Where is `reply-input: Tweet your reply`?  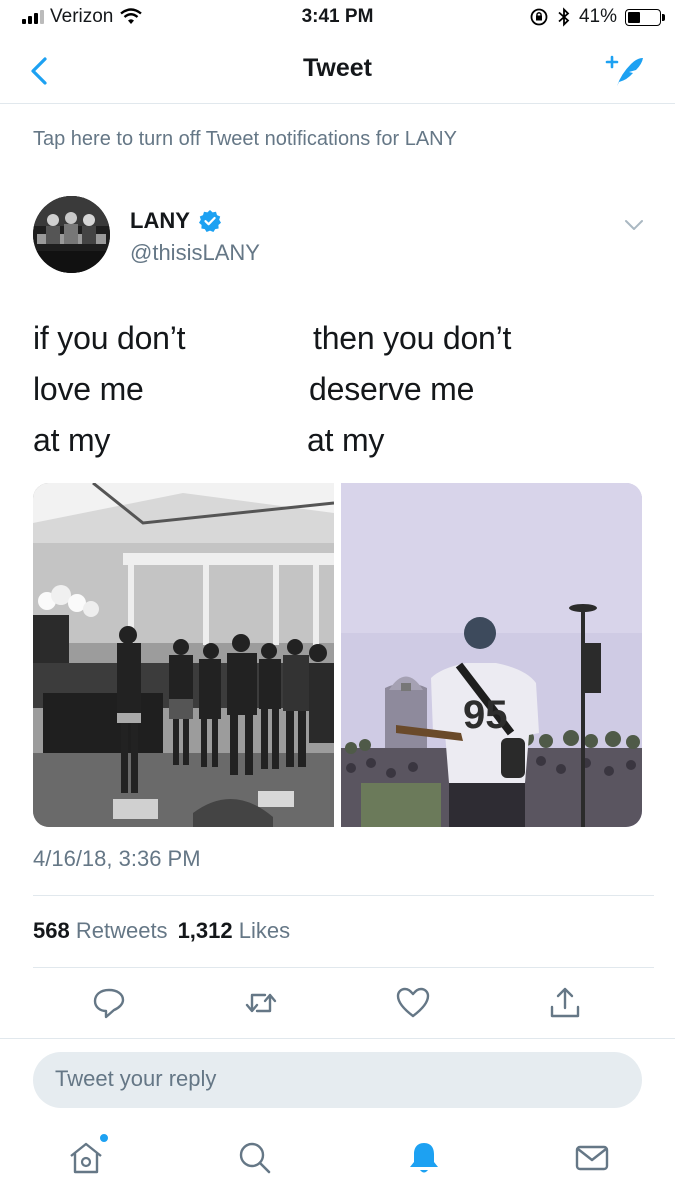
reply-input: Tweet your reply is located at coordinates (337, 1080).